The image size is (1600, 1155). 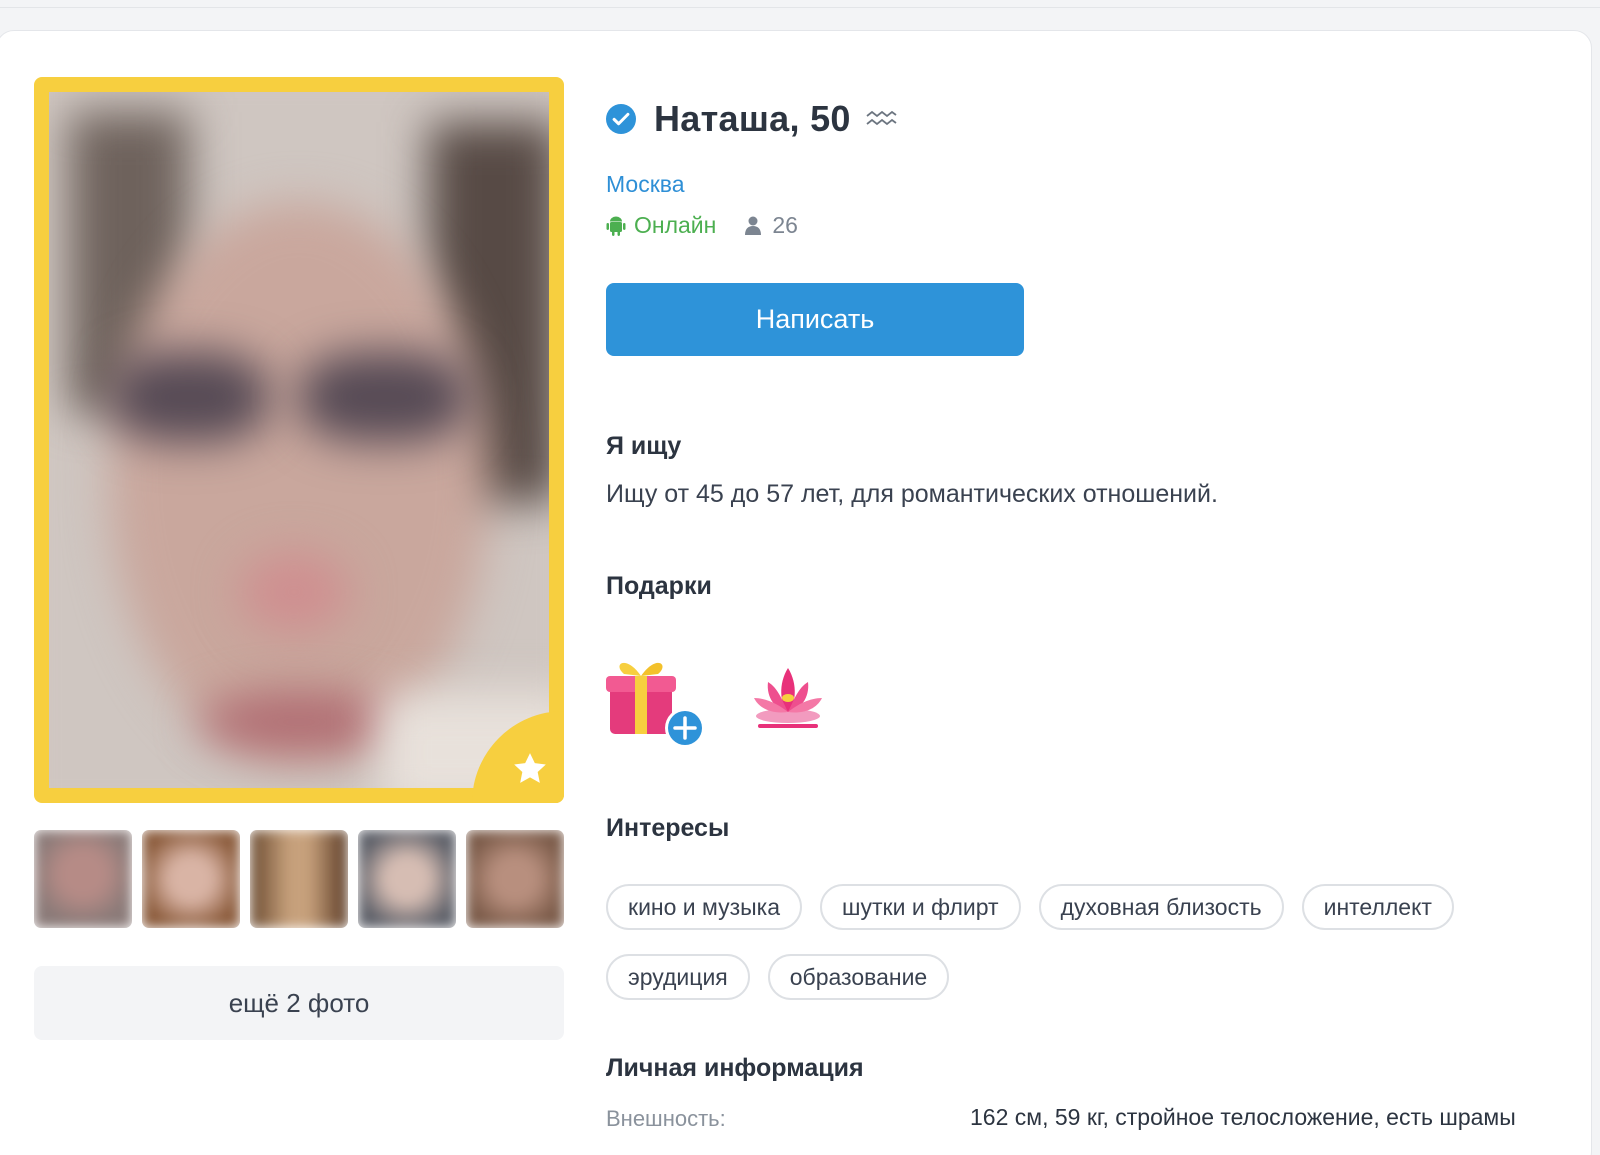 What do you see at coordinates (655, 705) in the screenshot?
I see `gift-box-add-icon` at bounding box center [655, 705].